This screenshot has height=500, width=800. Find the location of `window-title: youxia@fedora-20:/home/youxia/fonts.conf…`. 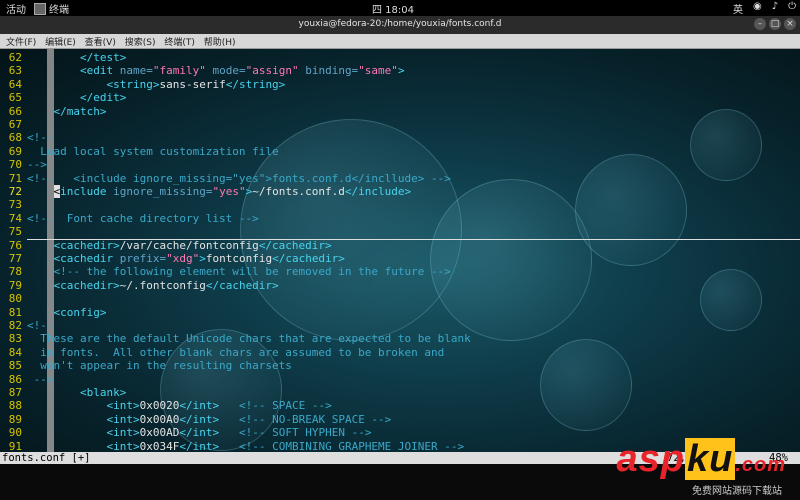

window-title: youxia@fedora-20:/home/youxia/fonts.conf… is located at coordinates (400, 24).